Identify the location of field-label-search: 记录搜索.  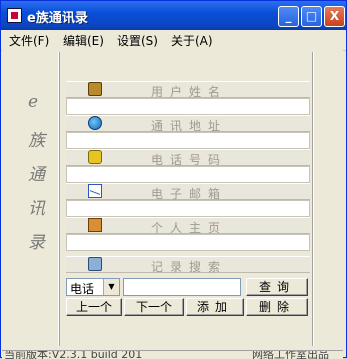
(188, 265).